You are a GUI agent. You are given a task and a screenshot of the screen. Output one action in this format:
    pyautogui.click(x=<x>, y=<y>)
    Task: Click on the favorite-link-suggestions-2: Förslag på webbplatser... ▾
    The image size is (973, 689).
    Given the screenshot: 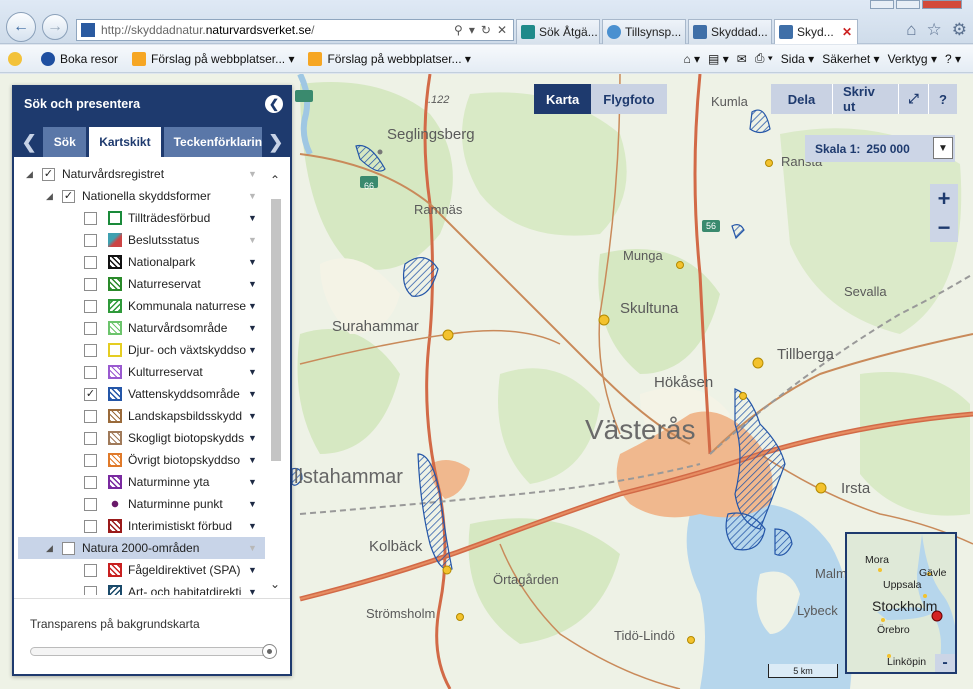 What is the action you would take?
    pyautogui.click(x=389, y=58)
    